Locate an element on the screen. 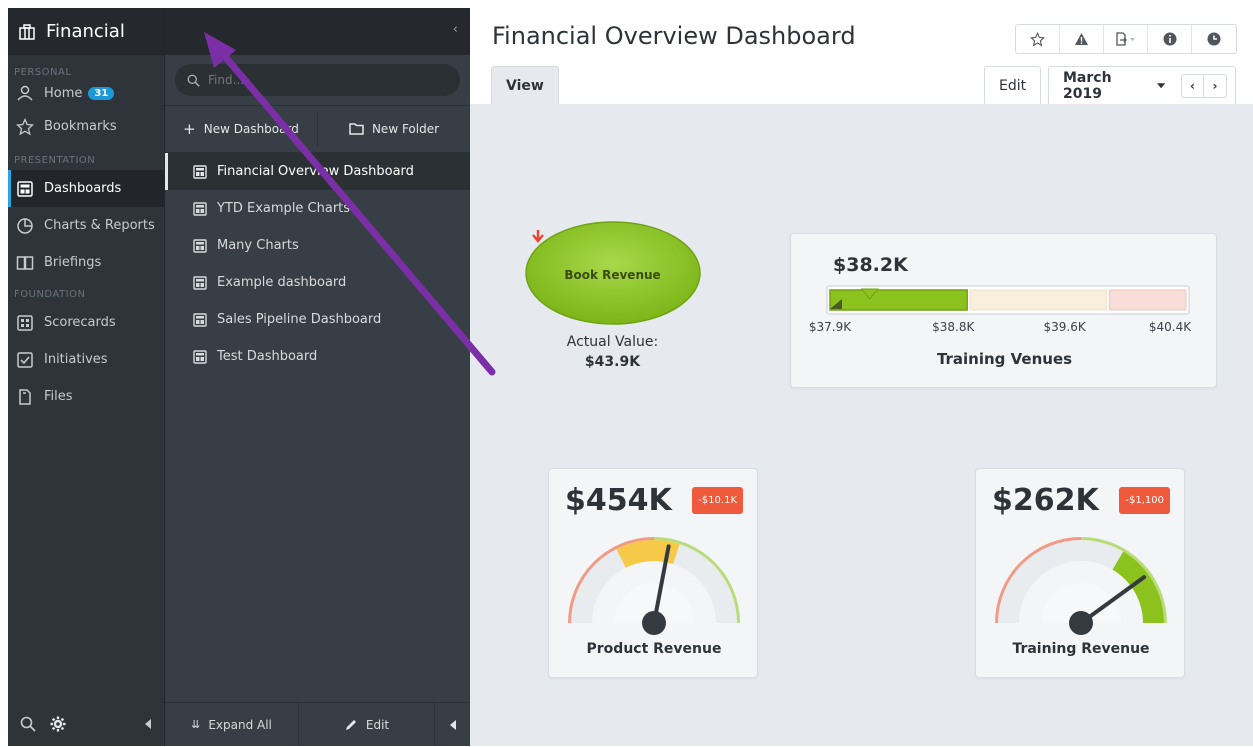 Image resolution: width=1253 pixels, height=747 pixels. star-icon is located at coordinates (25, 126).